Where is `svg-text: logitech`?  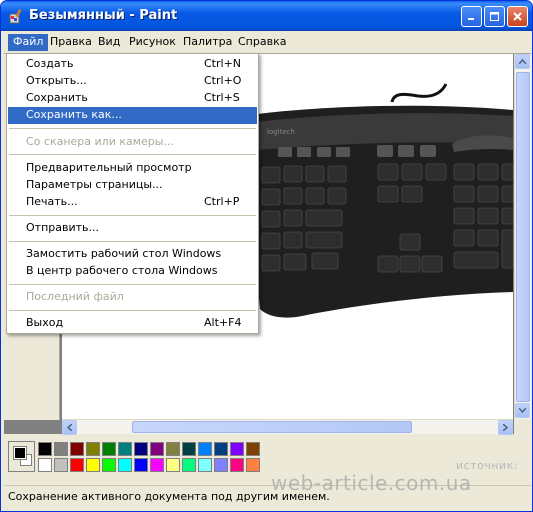 svg-text: logitech is located at coordinates (281, 132).